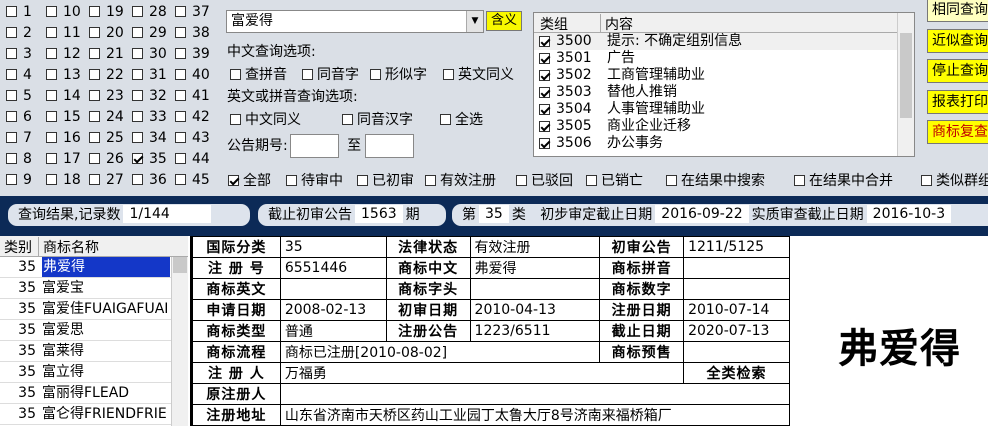 Image resolution: width=988 pixels, height=426 pixels. I want to click on result-row: 35 富立得, so click(94, 372).